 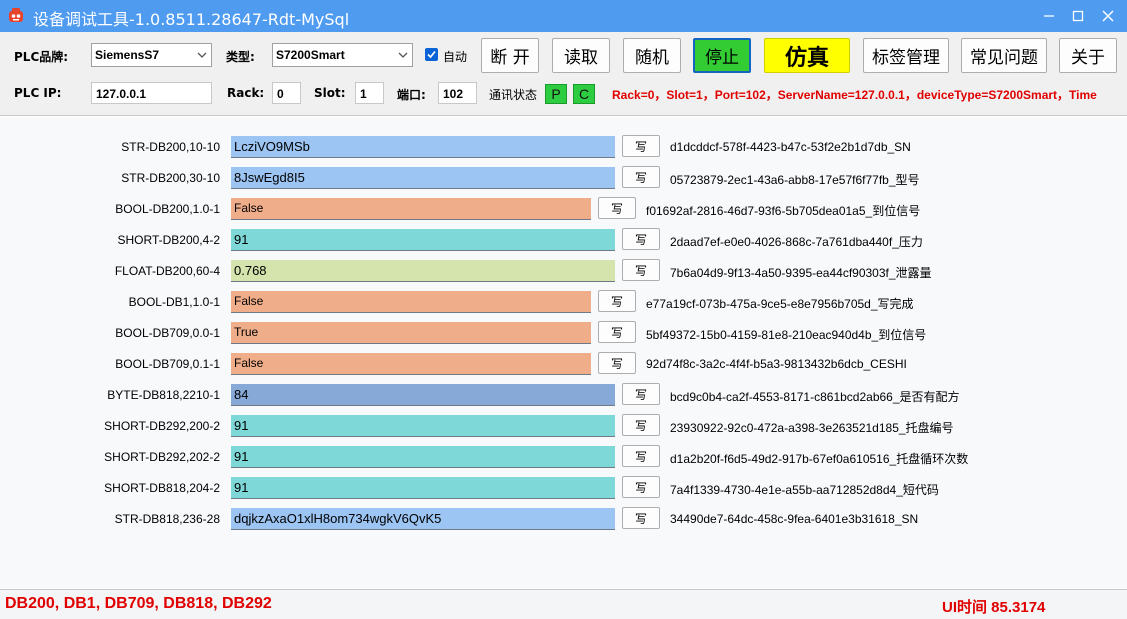 I want to click on type-label: 类型:, so click(x=240, y=57).